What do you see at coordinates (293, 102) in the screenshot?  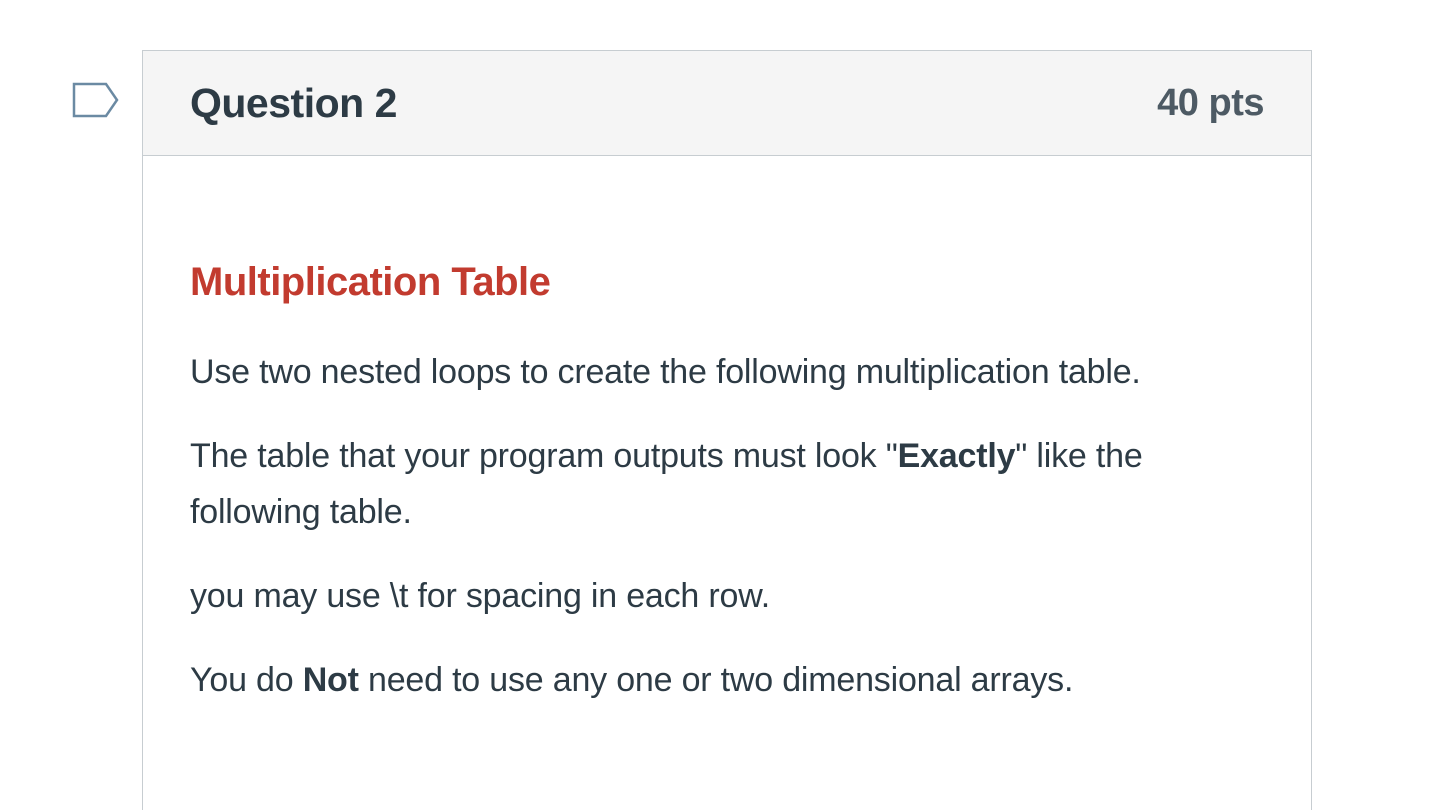 I see `question-title: Question 2` at bounding box center [293, 102].